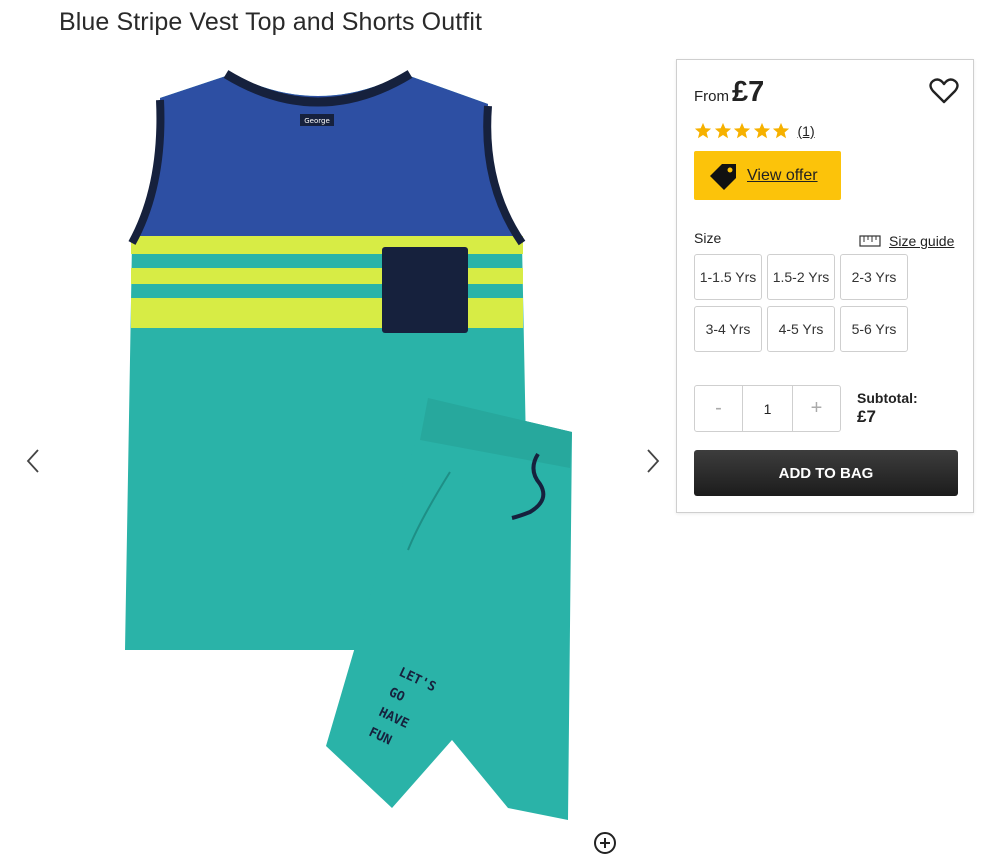 The width and height of the screenshot is (1003, 856). What do you see at coordinates (728, 329) in the screenshot?
I see `size-option: 3-4 Yrs` at bounding box center [728, 329].